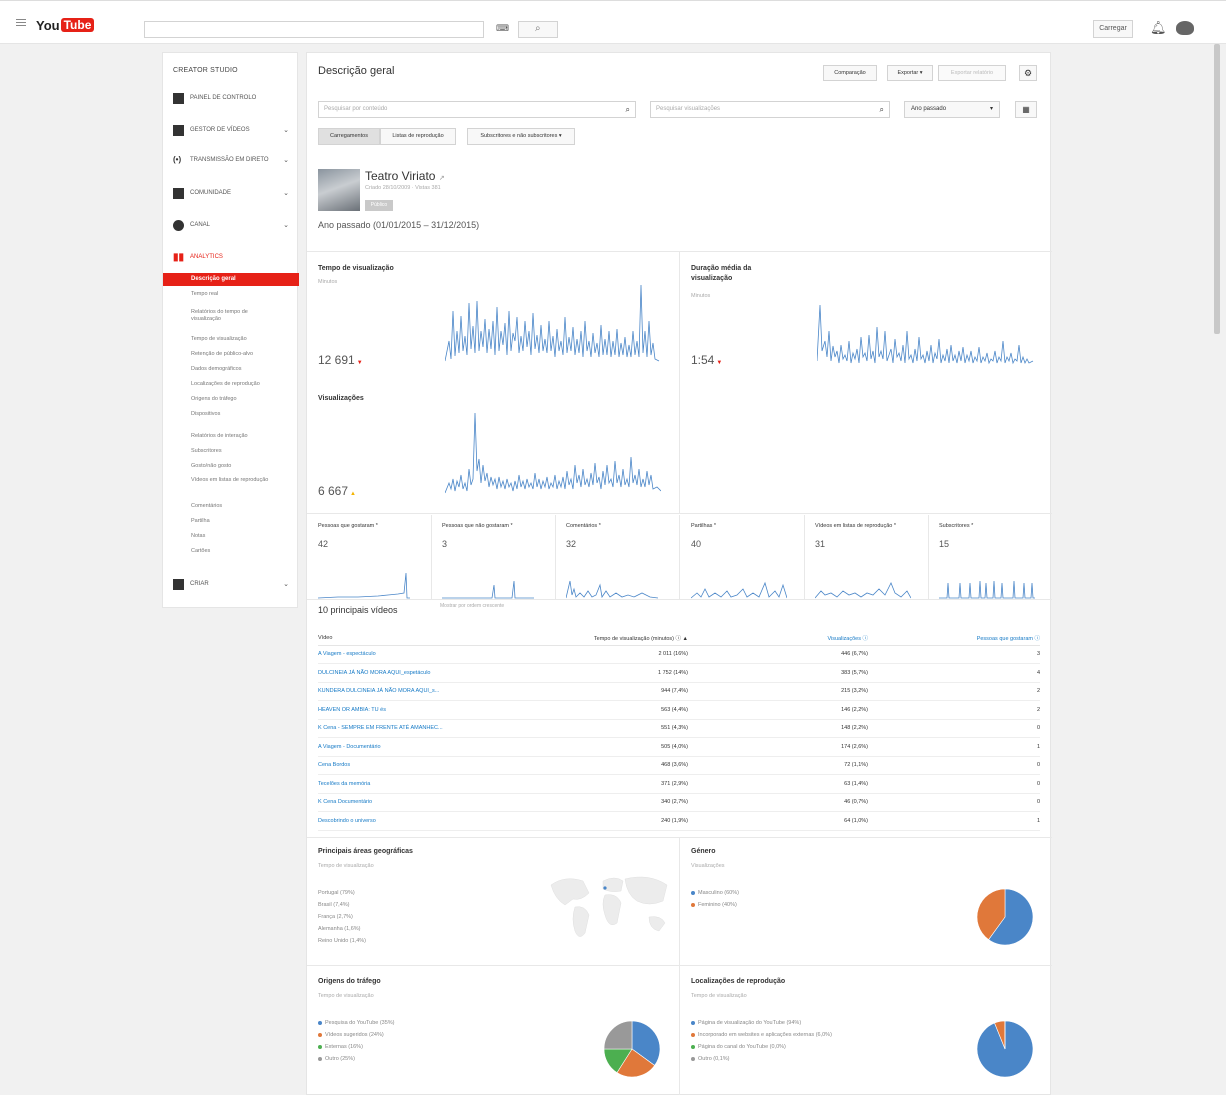 The width and height of the screenshot is (1226, 1095). What do you see at coordinates (475, 606) in the screenshot?
I see `top10-sort-link: Mostrar por ordem crescente` at bounding box center [475, 606].